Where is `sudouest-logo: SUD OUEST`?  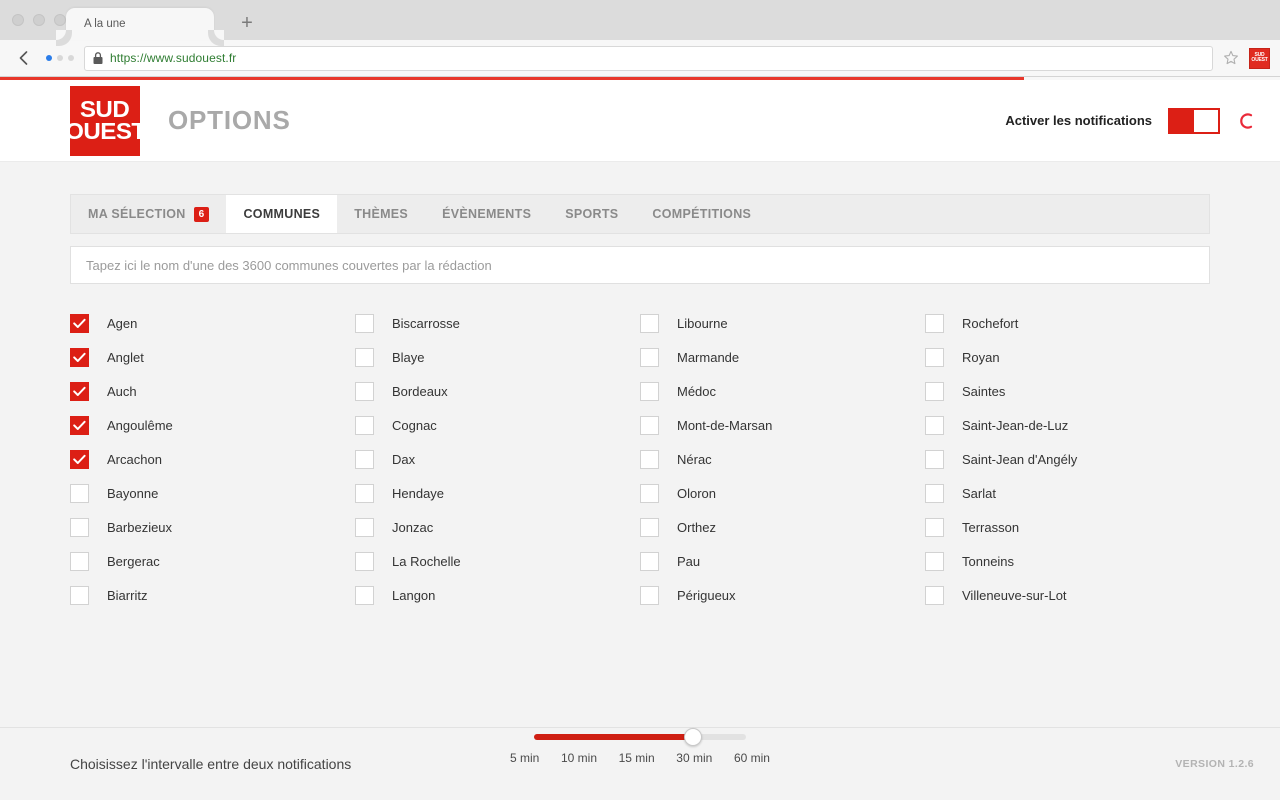 sudouest-logo: SUD OUEST is located at coordinates (105, 120).